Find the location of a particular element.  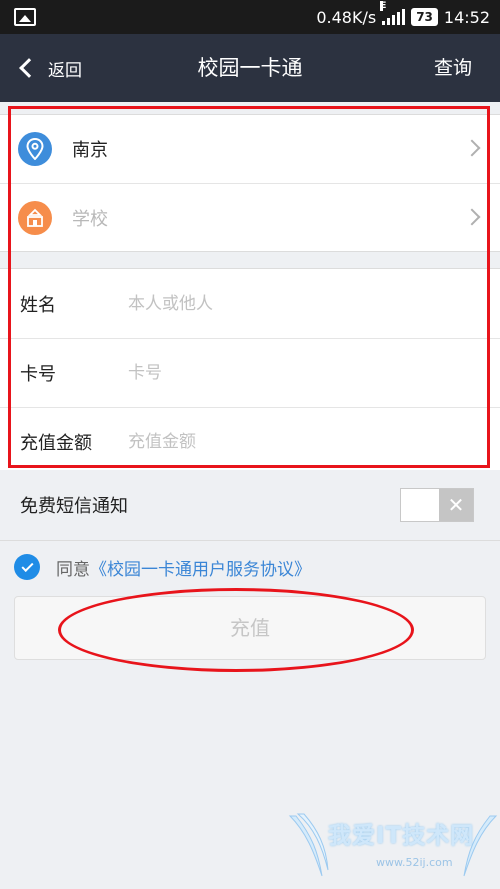

divider is located at coordinates (250, 540).